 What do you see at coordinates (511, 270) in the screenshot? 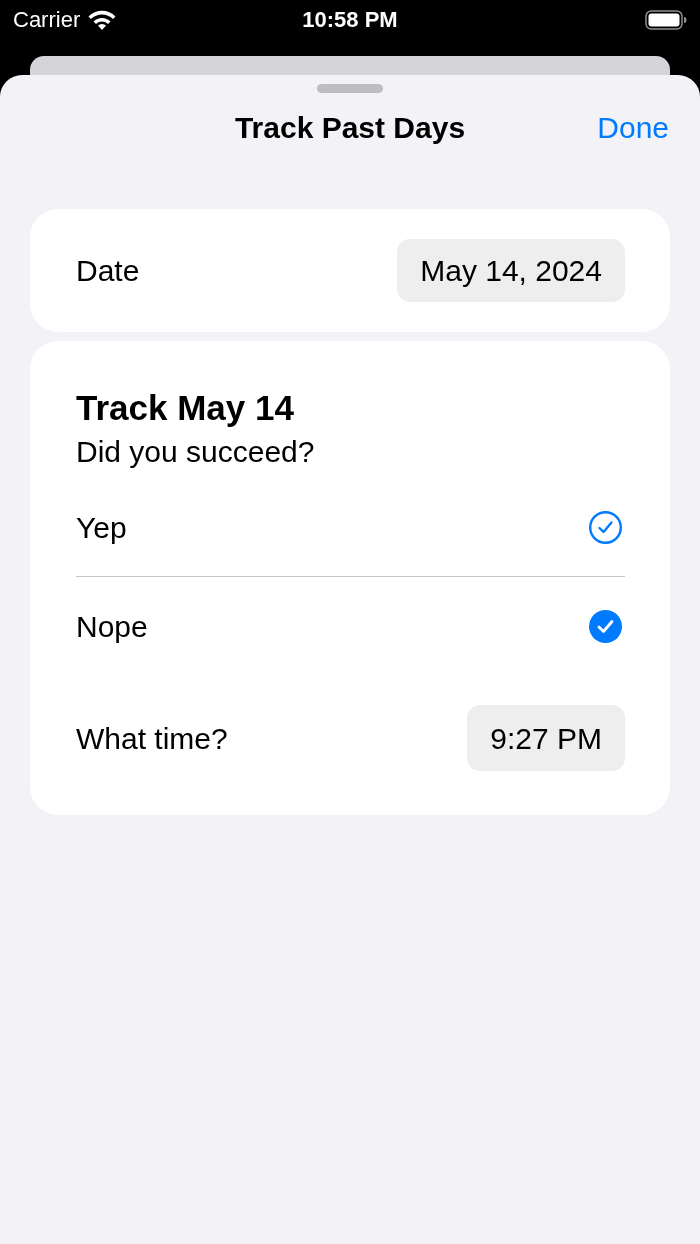
I see `date-picker-button: May 14, 2024` at bounding box center [511, 270].